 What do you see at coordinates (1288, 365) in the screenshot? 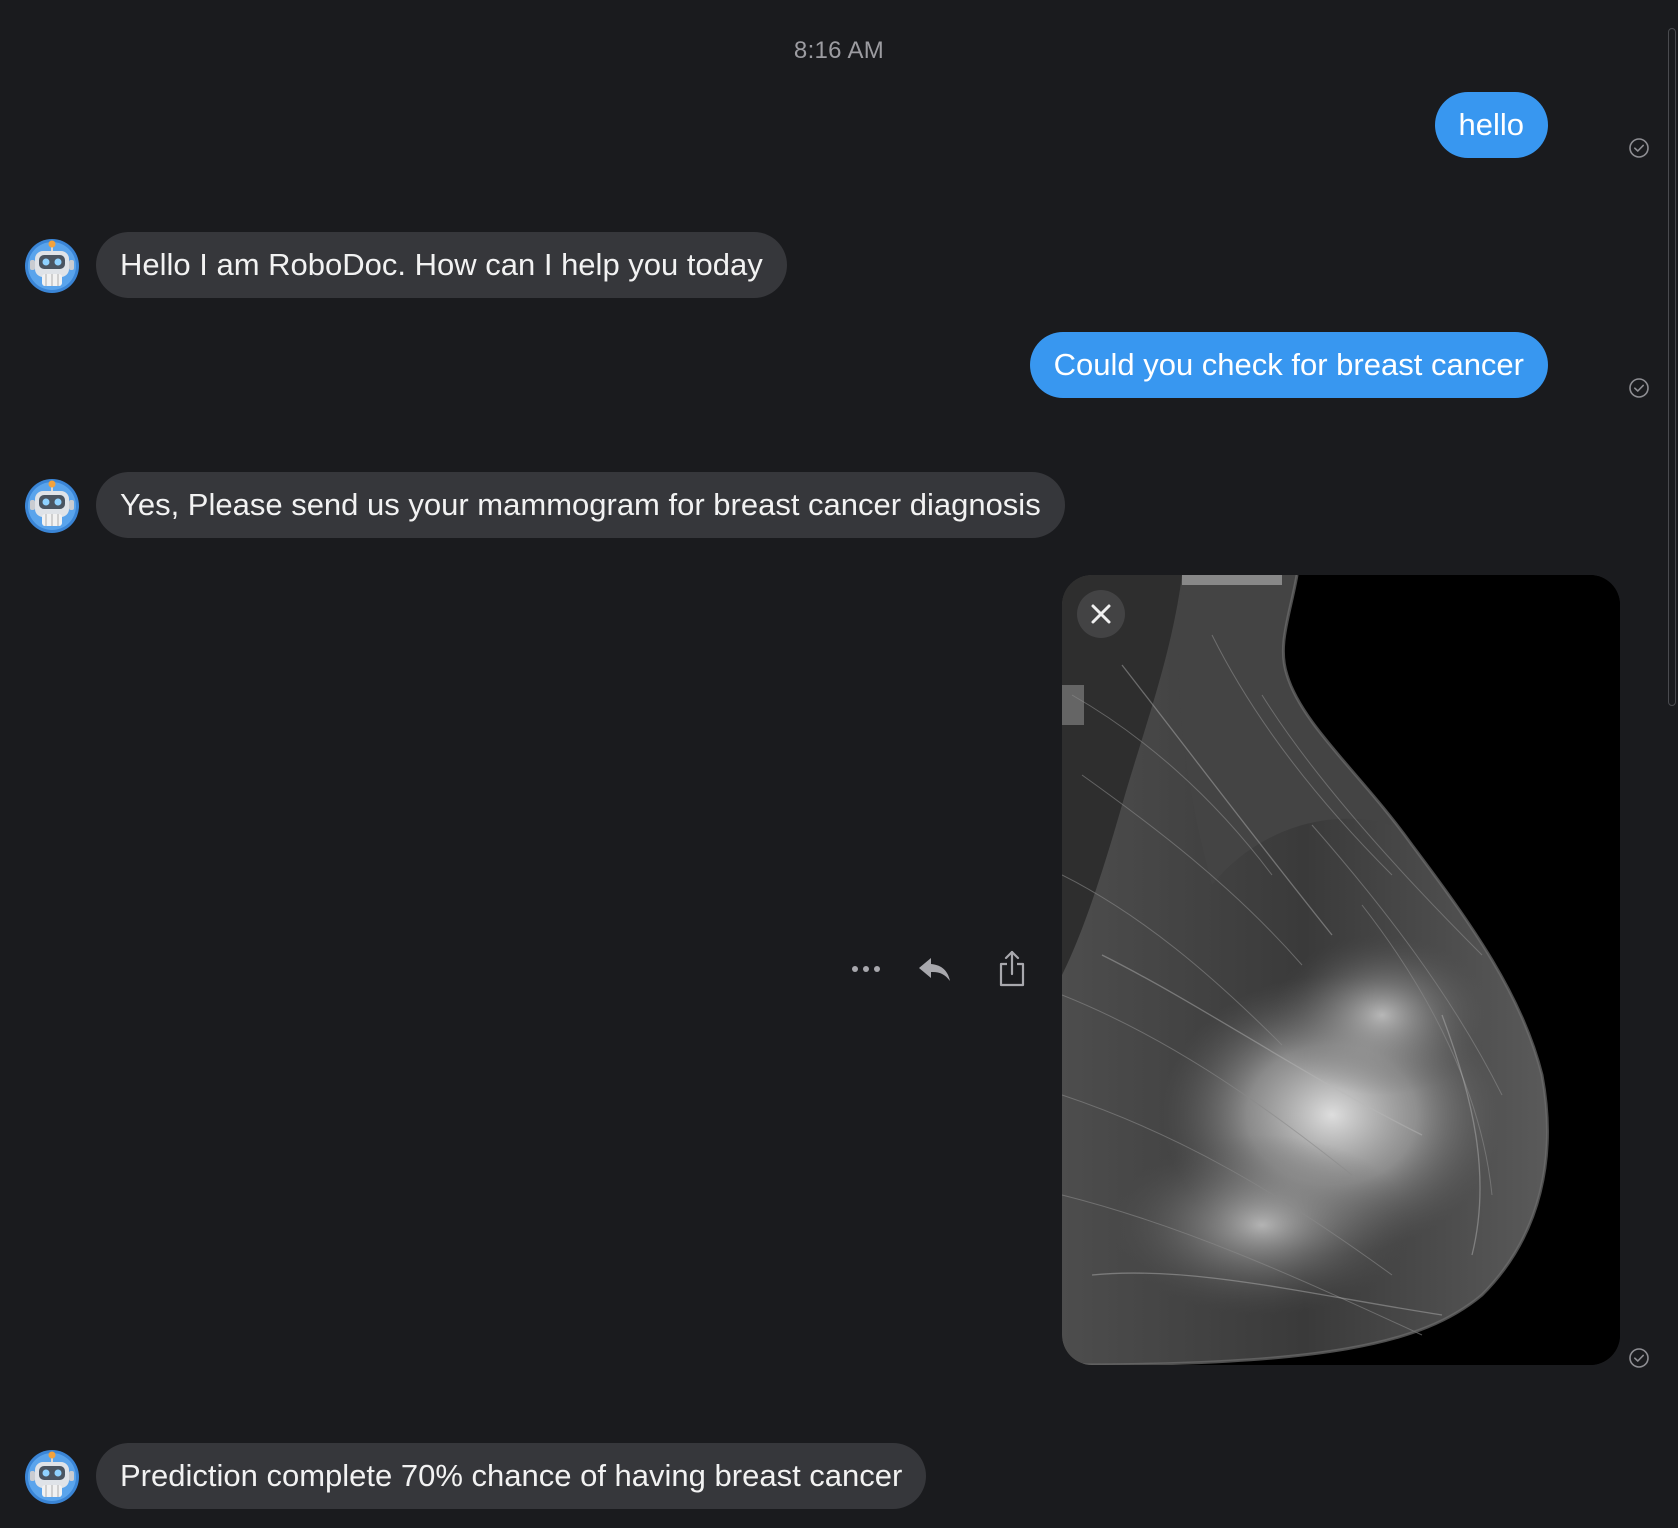
I see `outgoing-message-bubble: Could you check for breast cancer` at bounding box center [1288, 365].